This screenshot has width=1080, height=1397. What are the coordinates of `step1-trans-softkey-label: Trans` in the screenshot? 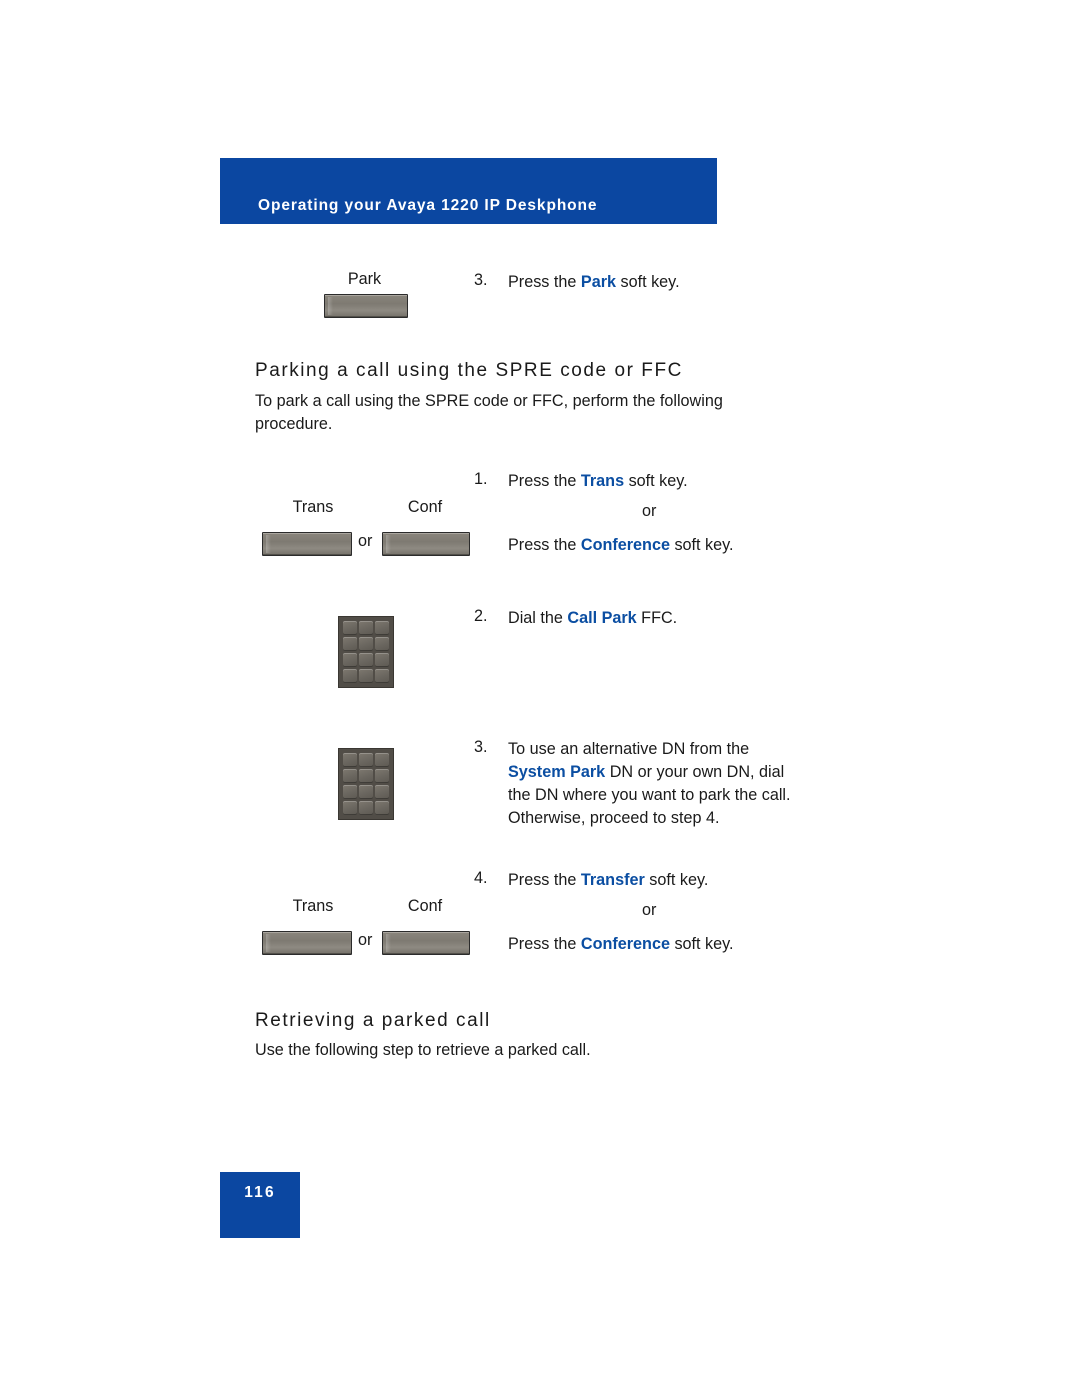 It's located at (313, 507).